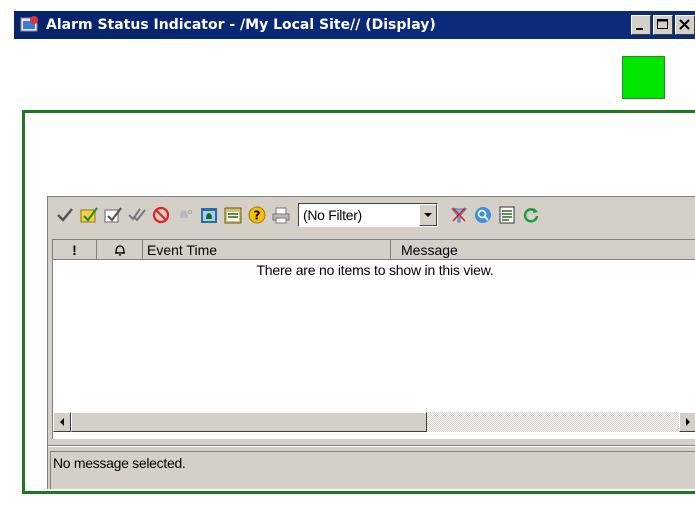 The width and height of the screenshot is (695, 520). Describe the element at coordinates (685, 25) in the screenshot. I see `close-icon` at that location.